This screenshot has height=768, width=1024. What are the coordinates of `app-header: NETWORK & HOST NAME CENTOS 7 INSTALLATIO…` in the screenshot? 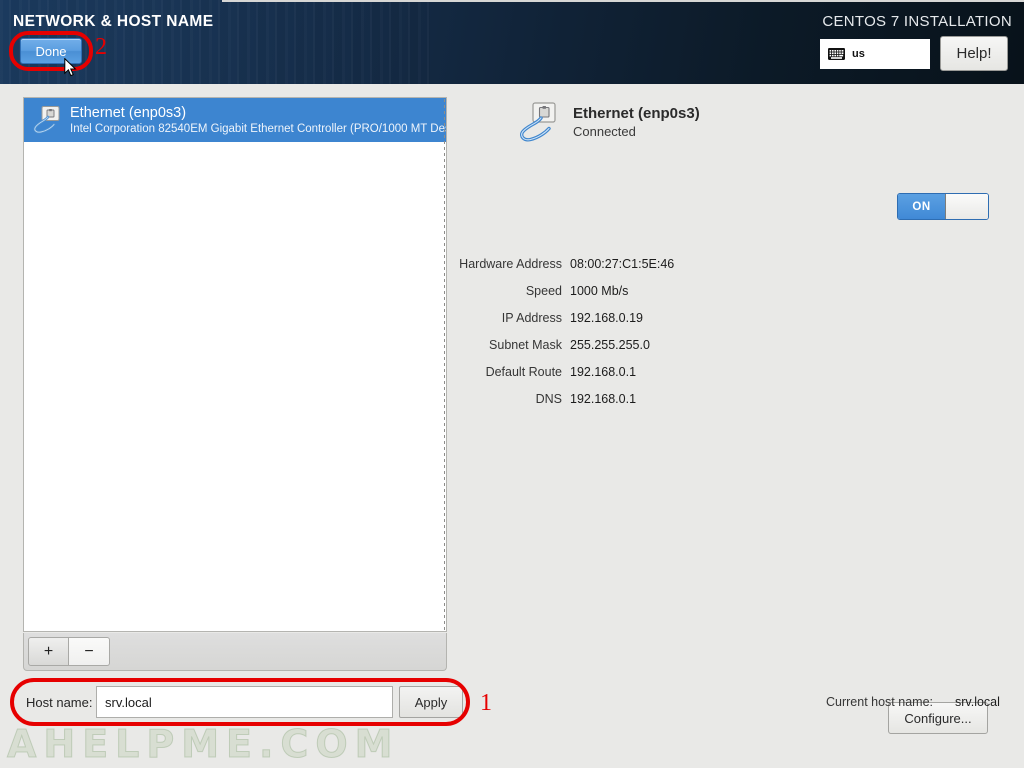 It's located at (512, 42).